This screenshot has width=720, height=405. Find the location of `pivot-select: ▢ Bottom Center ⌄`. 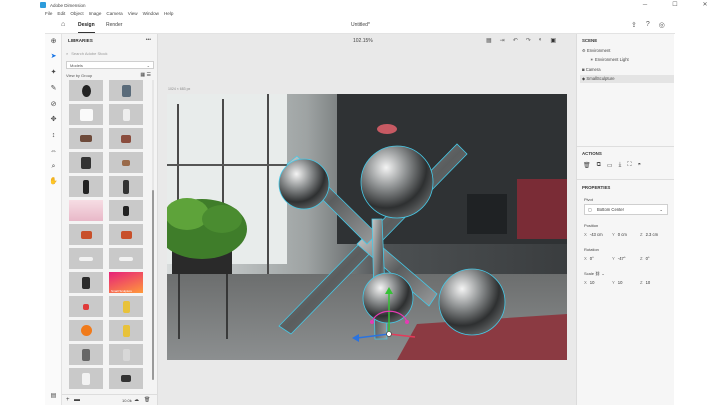

pivot-select: ▢ Bottom Center ⌄ is located at coordinates (626, 209).